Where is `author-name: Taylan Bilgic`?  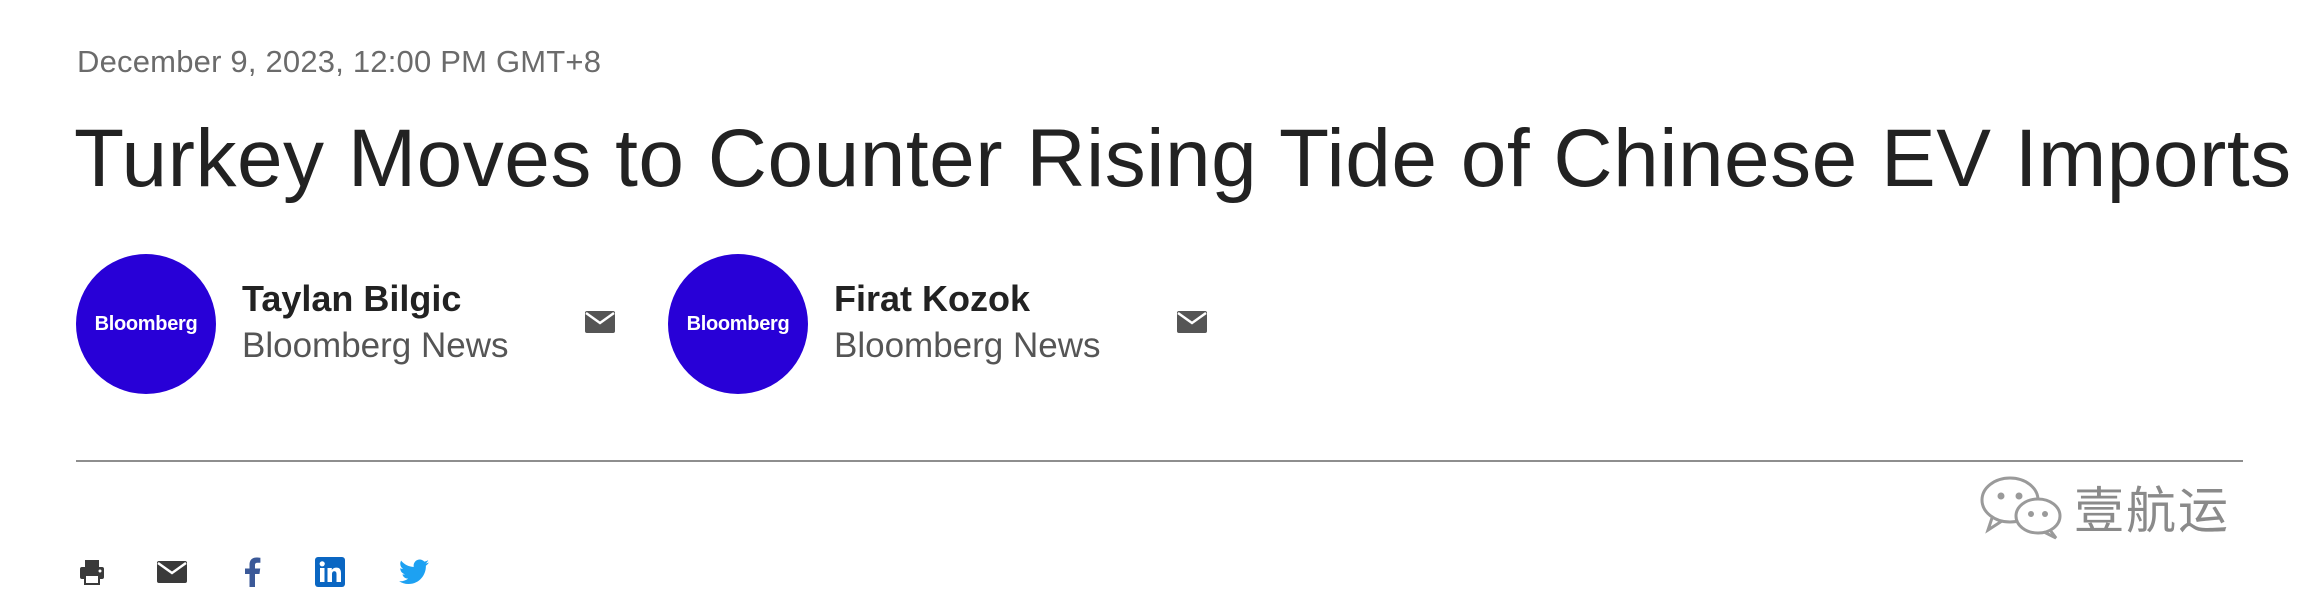
author-name: Taylan Bilgic is located at coordinates (412, 299).